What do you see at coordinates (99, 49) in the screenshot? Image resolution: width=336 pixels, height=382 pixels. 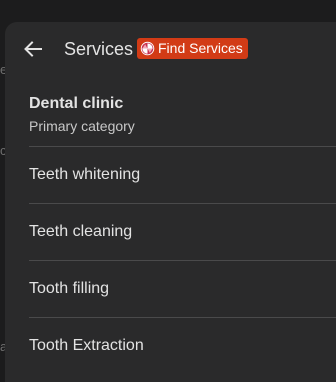 I see `page-title: Services` at bounding box center [99, 49].